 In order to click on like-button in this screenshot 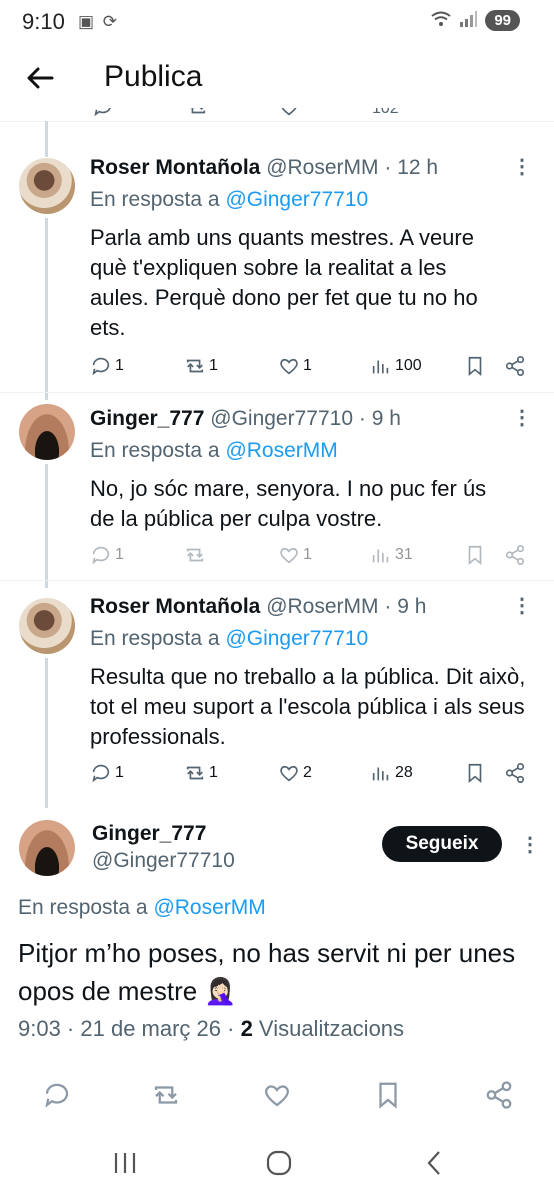, I will do `click(277, 1097)`.